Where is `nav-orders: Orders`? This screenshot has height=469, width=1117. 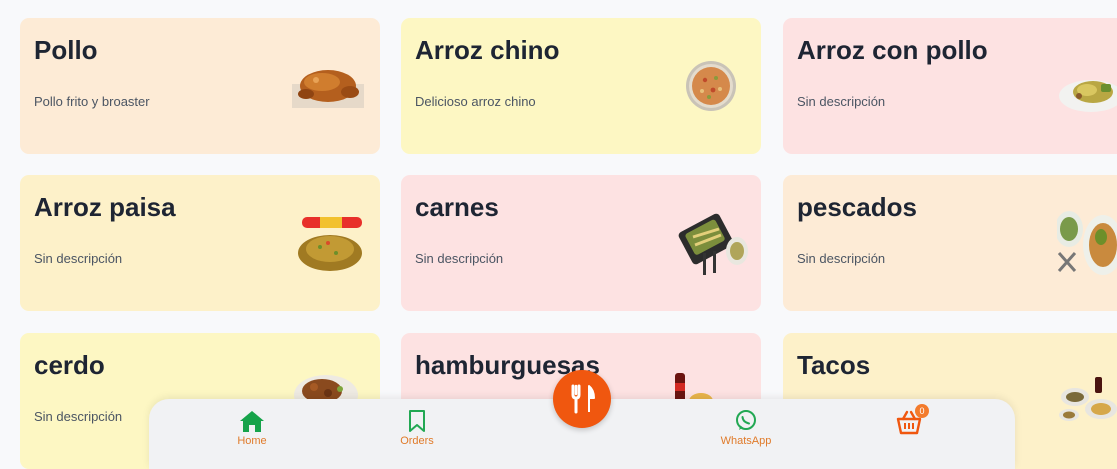
nav-orders: Orders is located at coordinates (417, 428).